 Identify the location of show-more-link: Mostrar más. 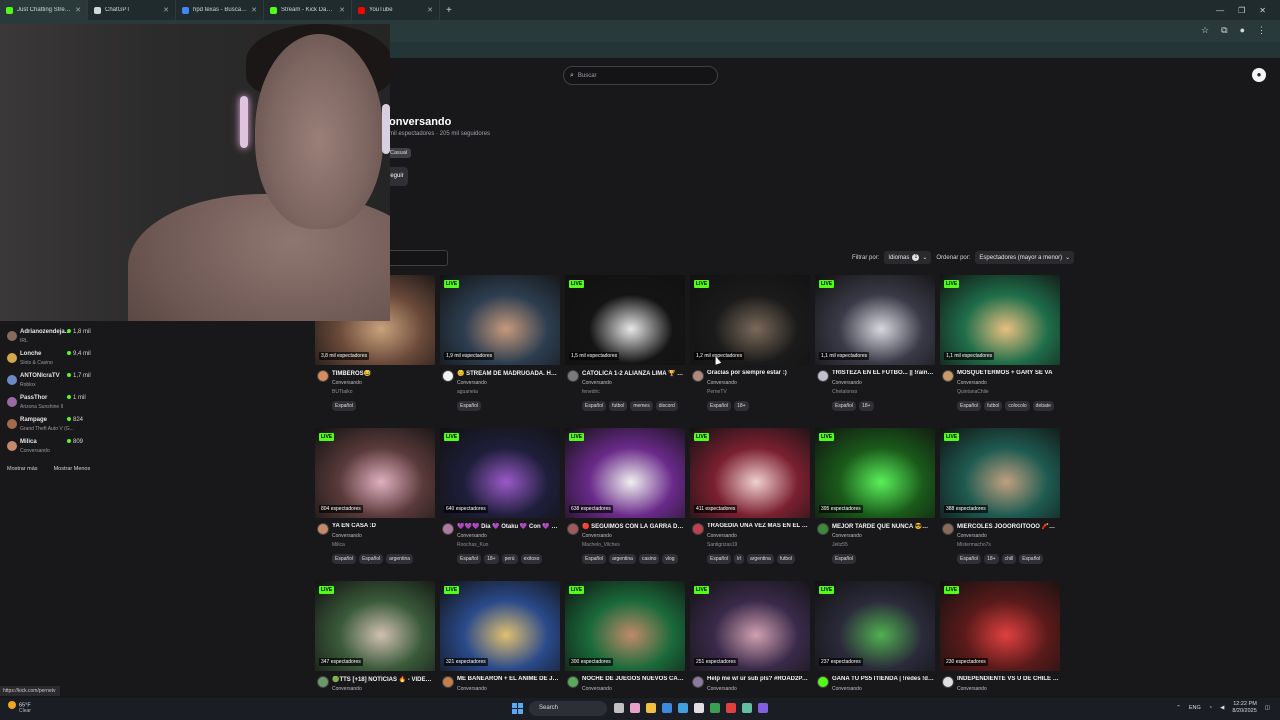
(22, 469).